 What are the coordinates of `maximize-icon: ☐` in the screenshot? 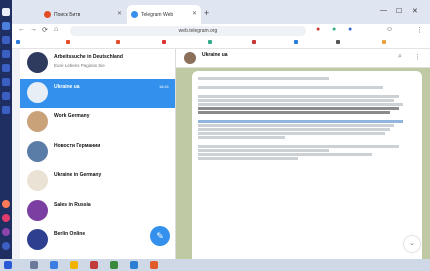 It's located at (399, 11).